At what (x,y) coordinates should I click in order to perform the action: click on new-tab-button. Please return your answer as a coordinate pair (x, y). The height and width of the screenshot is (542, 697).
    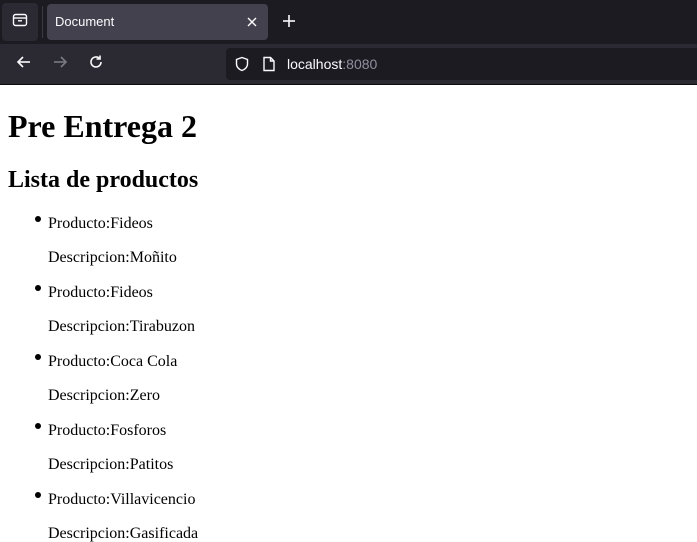
    Looking at the image, I should click on (289, 23).